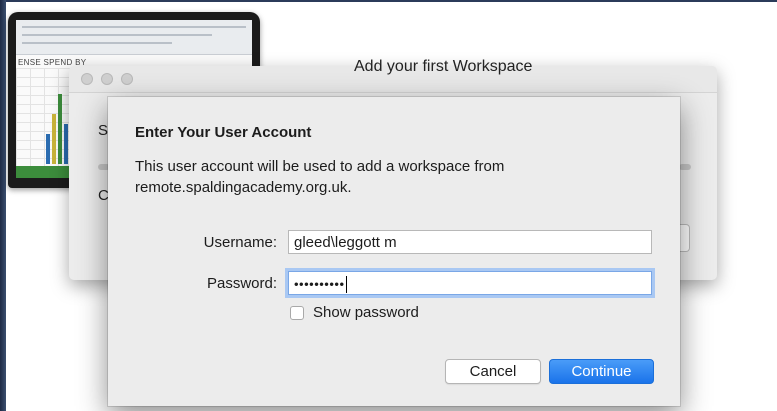 The width and height of the screenshot is (777, 411). What do you see at coordinates (297, 313) in the screenshot?
I see `show-password-checkbox` at bounding box center [297, 313].